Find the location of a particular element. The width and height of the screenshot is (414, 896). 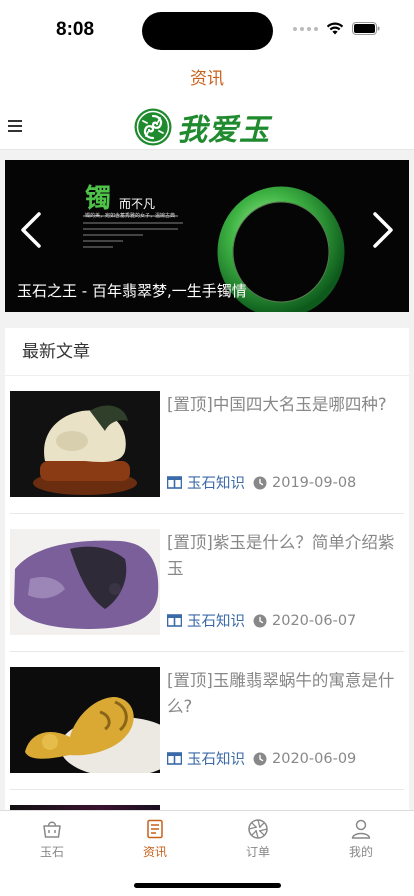

status-icons is located at coordinates (336, 28).